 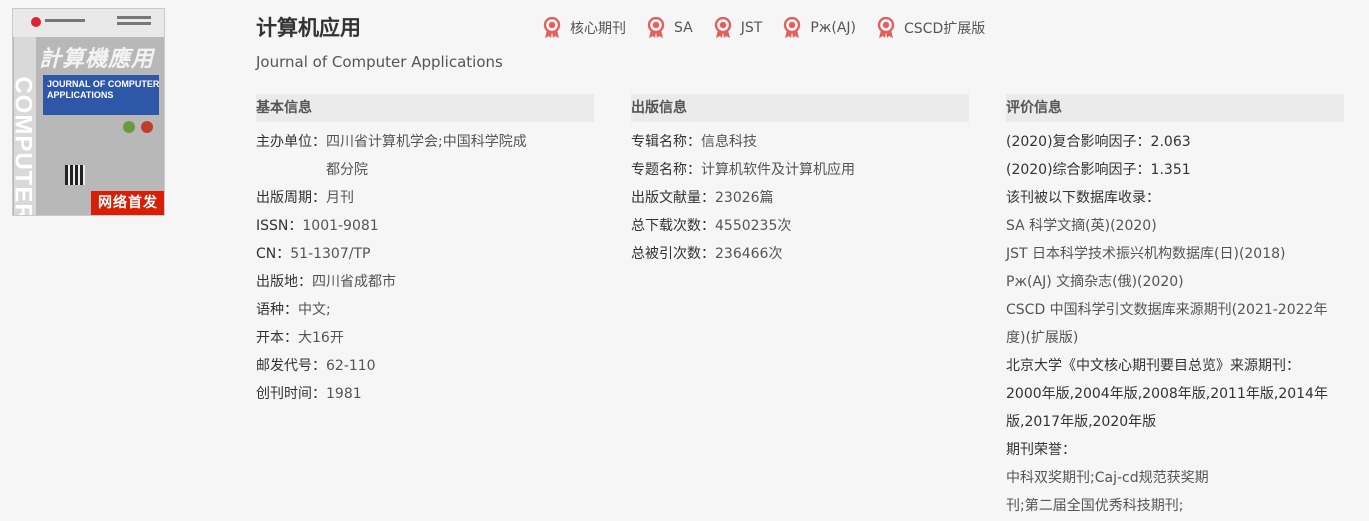 What do you see at coordinates (426, 142) in the screenshot?
I see `info-value-line: 四川省计算机学会;中国科学院成` at bounding box center [426, 142].